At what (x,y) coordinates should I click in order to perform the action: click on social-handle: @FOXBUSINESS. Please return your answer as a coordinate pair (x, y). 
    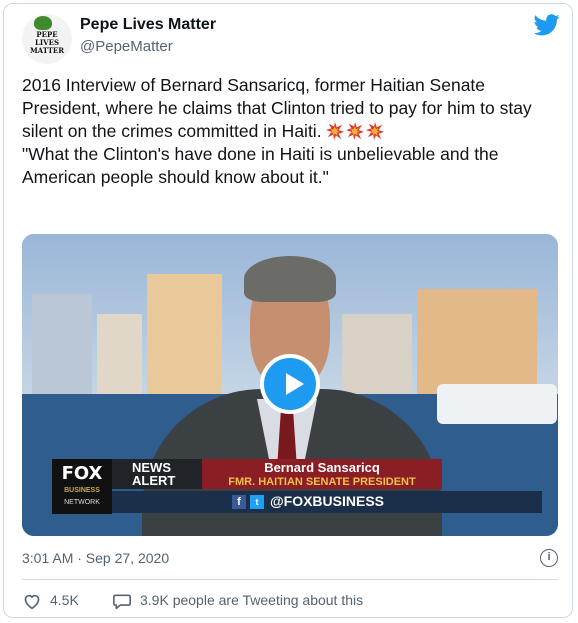
    Looking at the image, I should click on (327, 501).